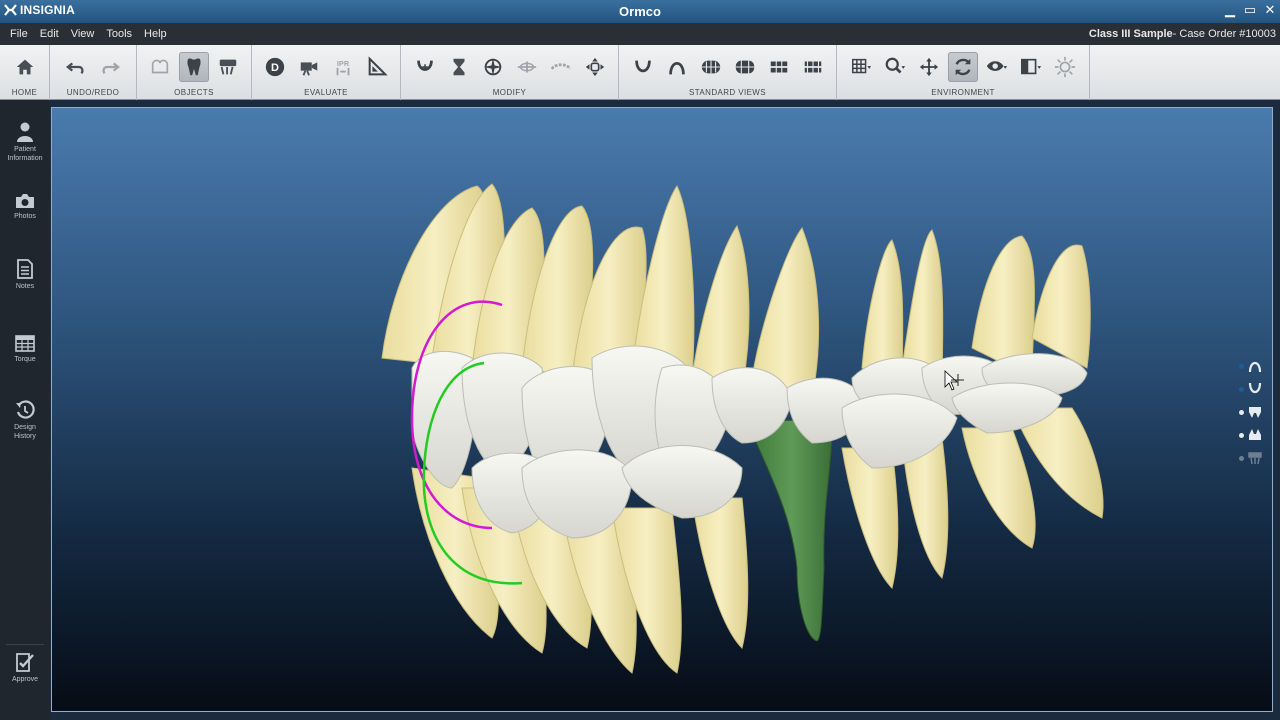 This screenshot has width=1280, height=720. I want to click on minimize-icon: ▁, so click(1230, 10).